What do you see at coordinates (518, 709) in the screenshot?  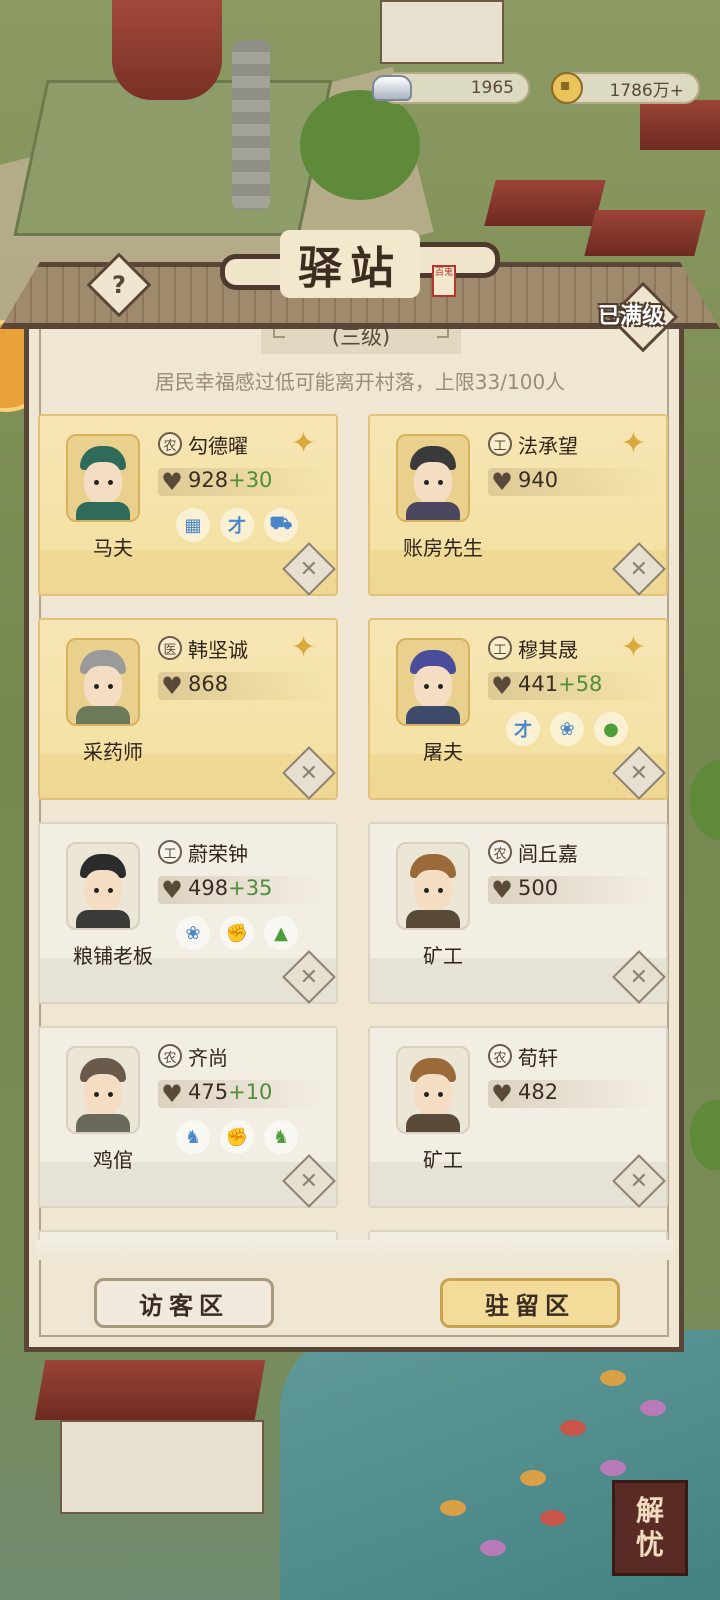 I see `resident-card: 屠夫 工 穆其晟 ✦ ♥ 441+58 才 ❀ ● ✕` at bounding box center [518, 709].